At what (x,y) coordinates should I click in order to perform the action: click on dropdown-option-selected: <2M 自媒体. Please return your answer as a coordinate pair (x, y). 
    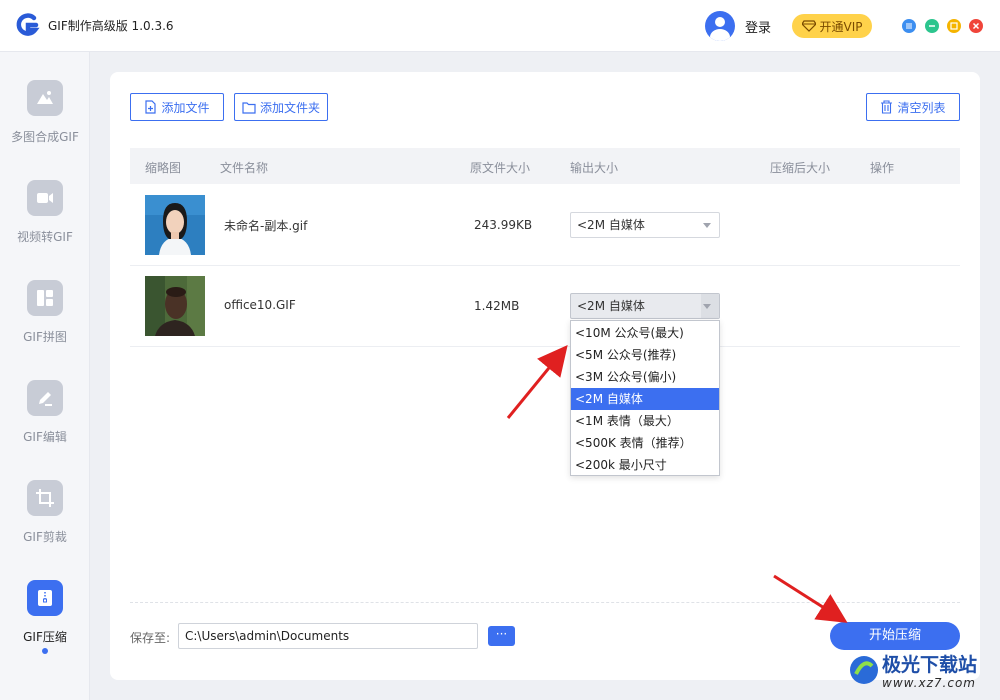
    Looking at the image, I should click on (645, 399).